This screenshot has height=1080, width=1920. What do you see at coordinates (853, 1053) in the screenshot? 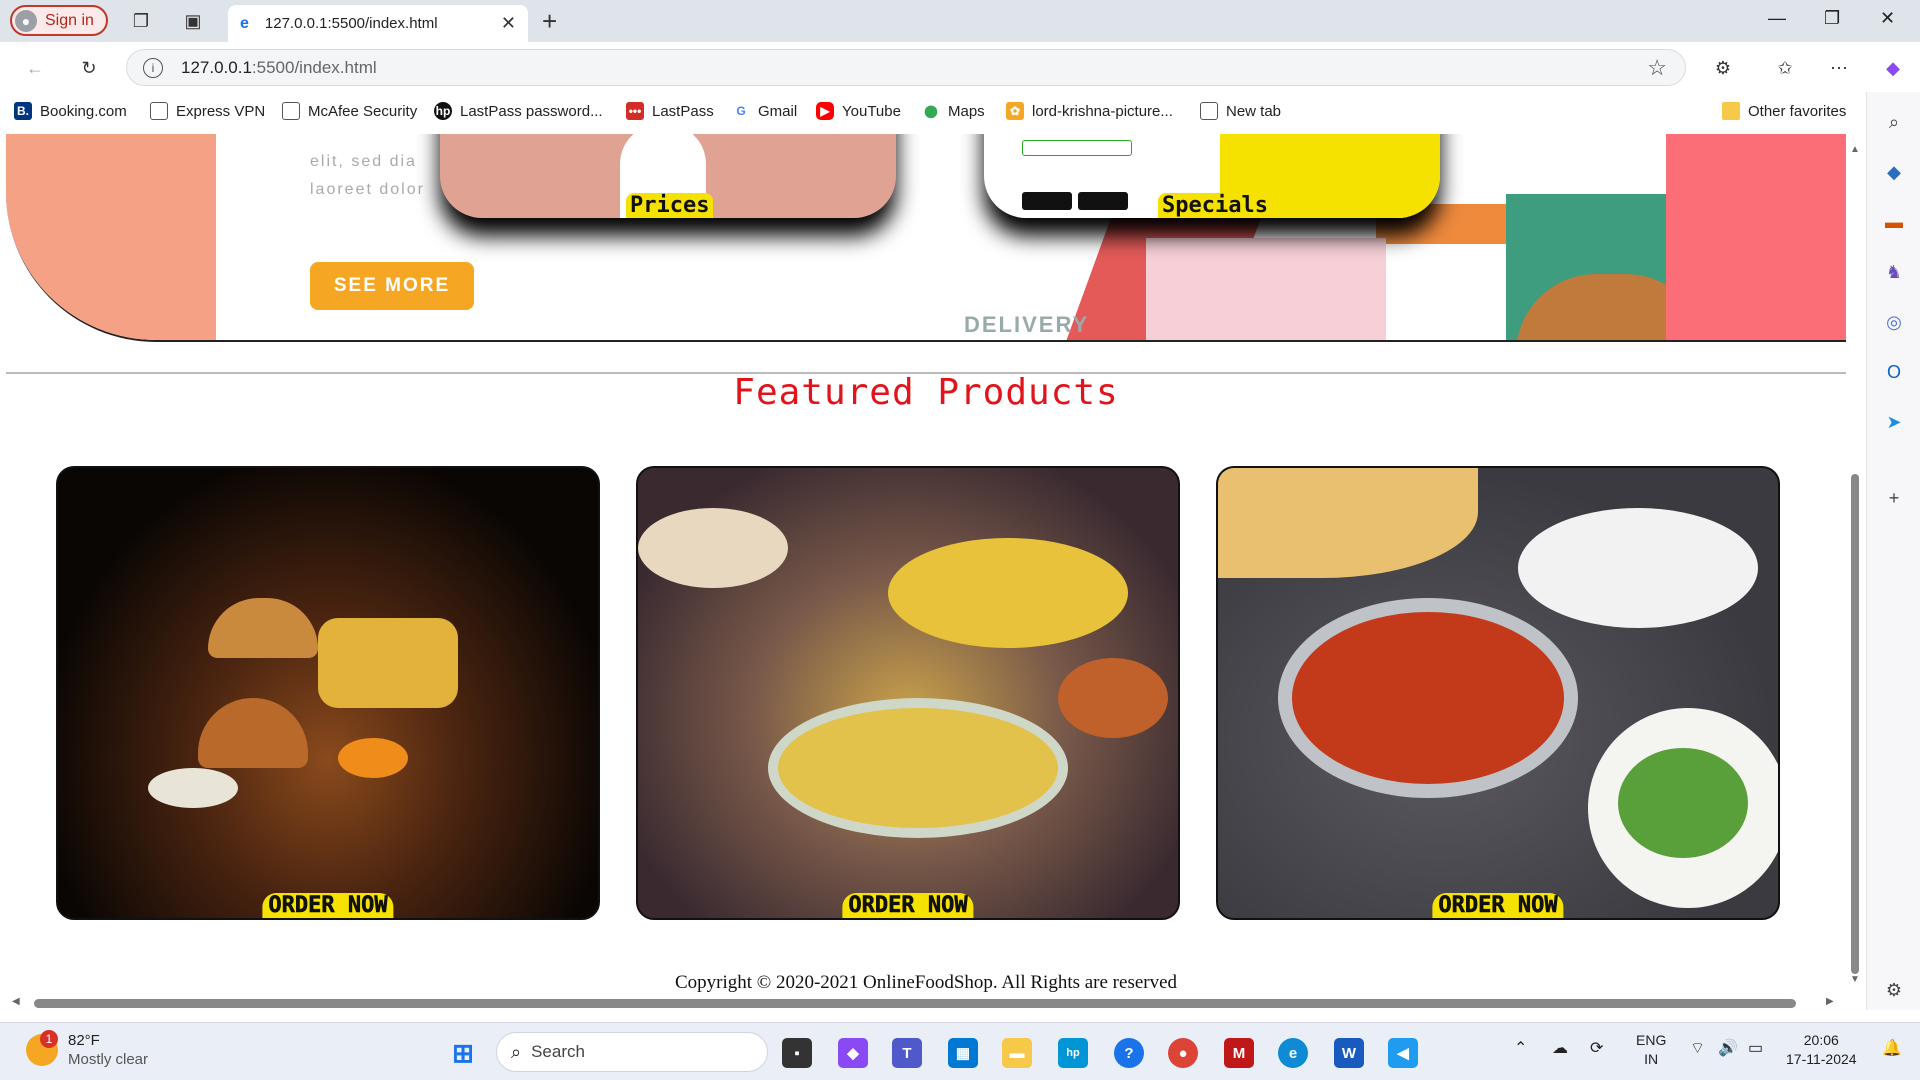
I see `copilot-app-icon: ◆` at bounding box center [853, 1053].